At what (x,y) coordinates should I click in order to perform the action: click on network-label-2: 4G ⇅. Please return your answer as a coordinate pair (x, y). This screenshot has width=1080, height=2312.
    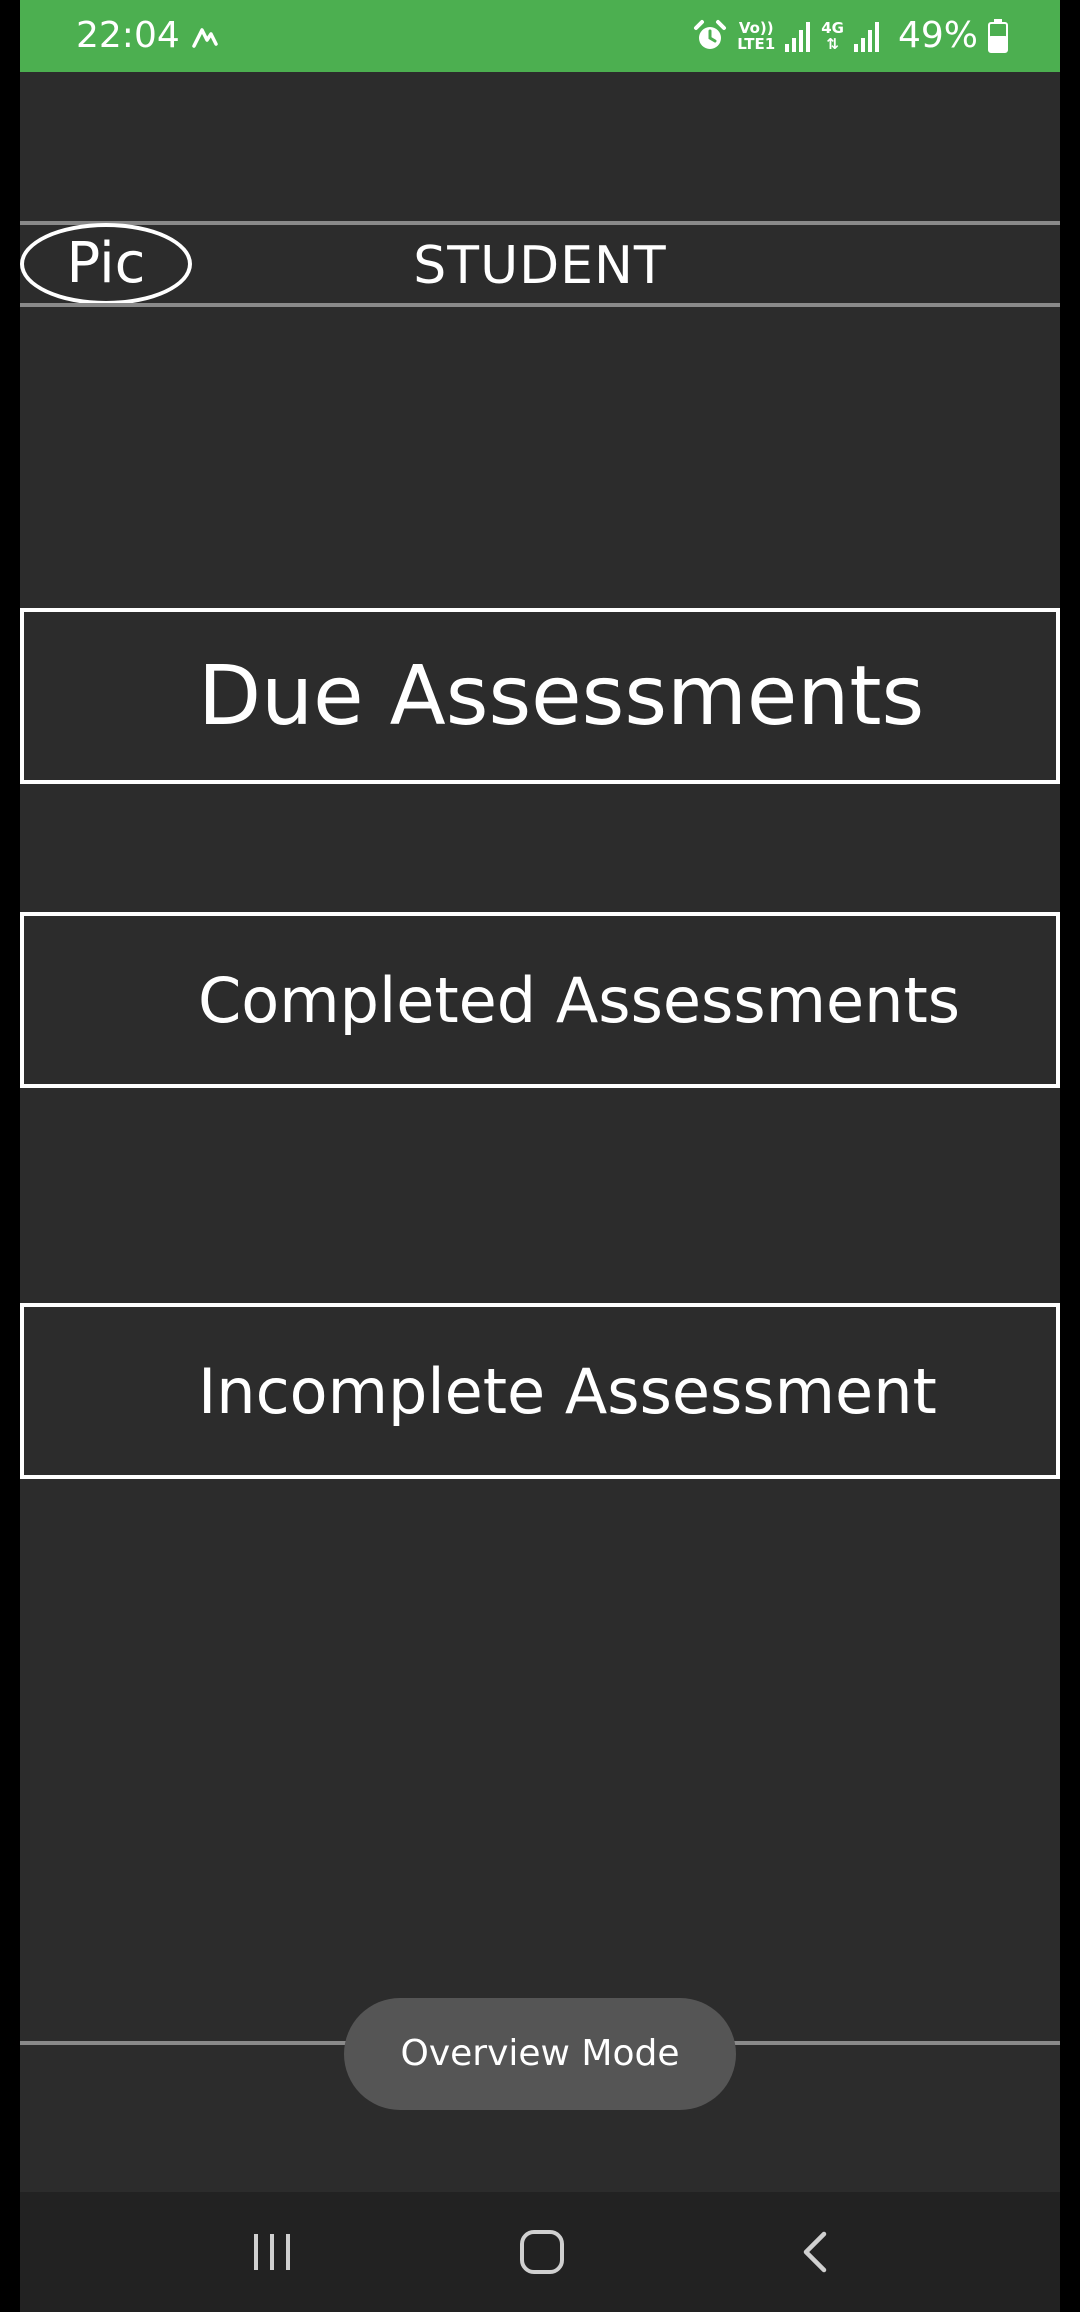
    Looking at the image, I should click on (832, 36).